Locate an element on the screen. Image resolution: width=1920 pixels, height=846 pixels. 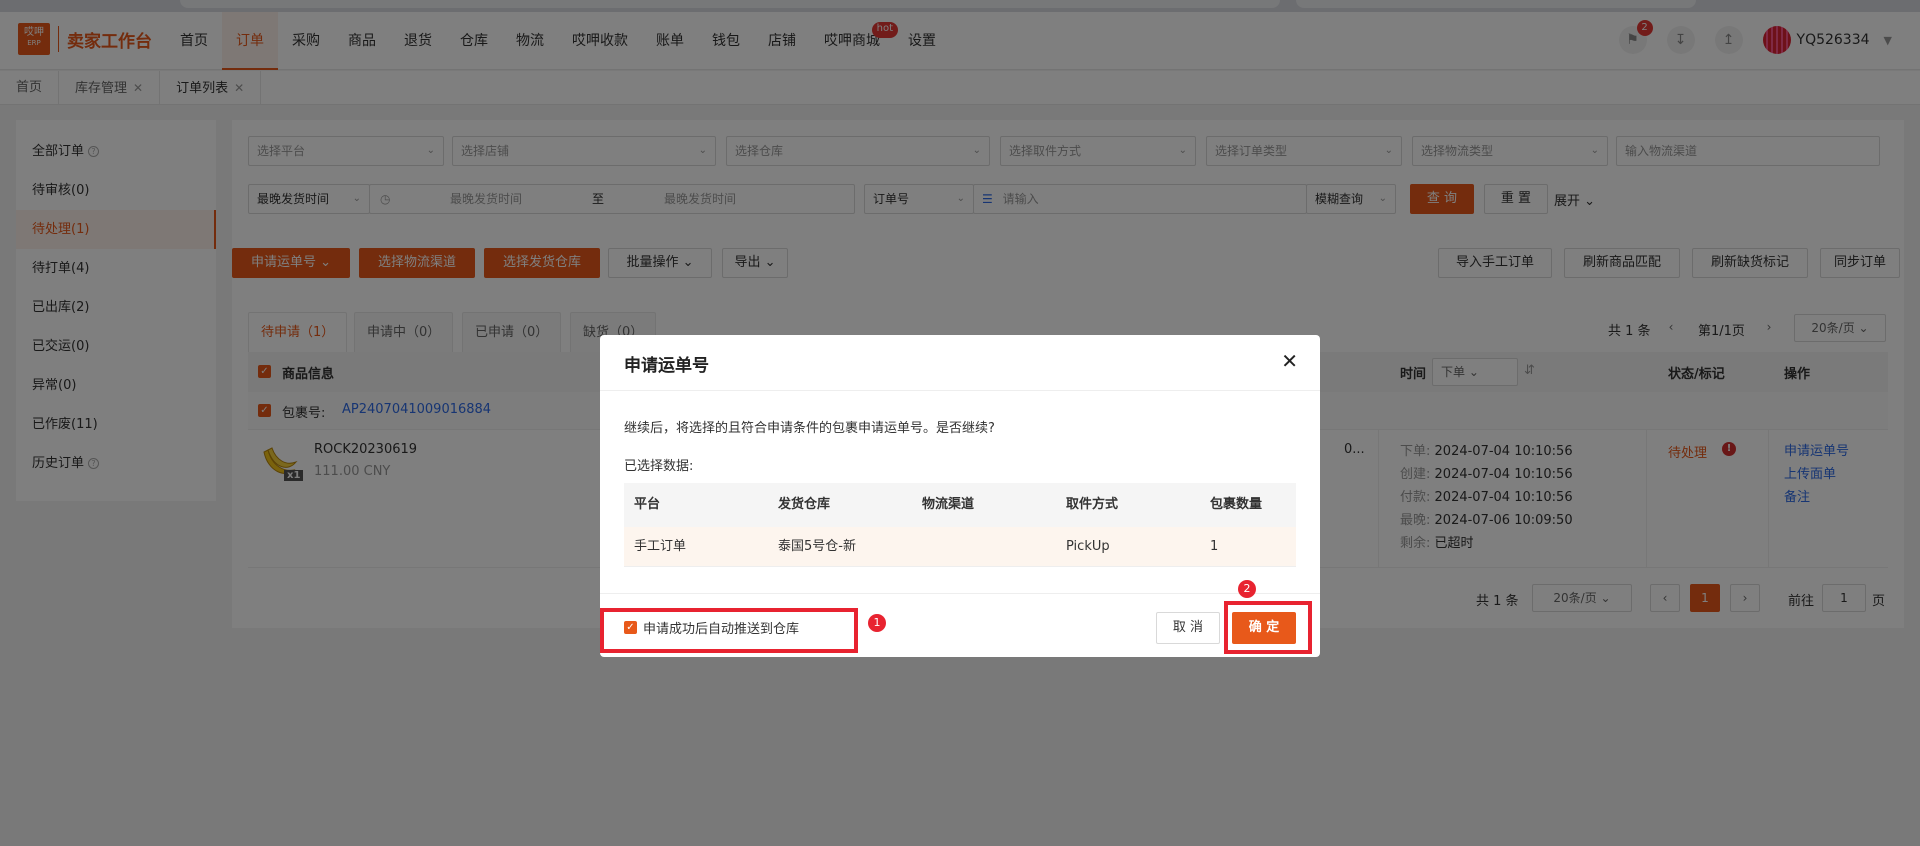
dialog-message: 继续后，将选择的且符合申请条件的包裹申请运单号。是否继续? is located at coordinates (809, 428).